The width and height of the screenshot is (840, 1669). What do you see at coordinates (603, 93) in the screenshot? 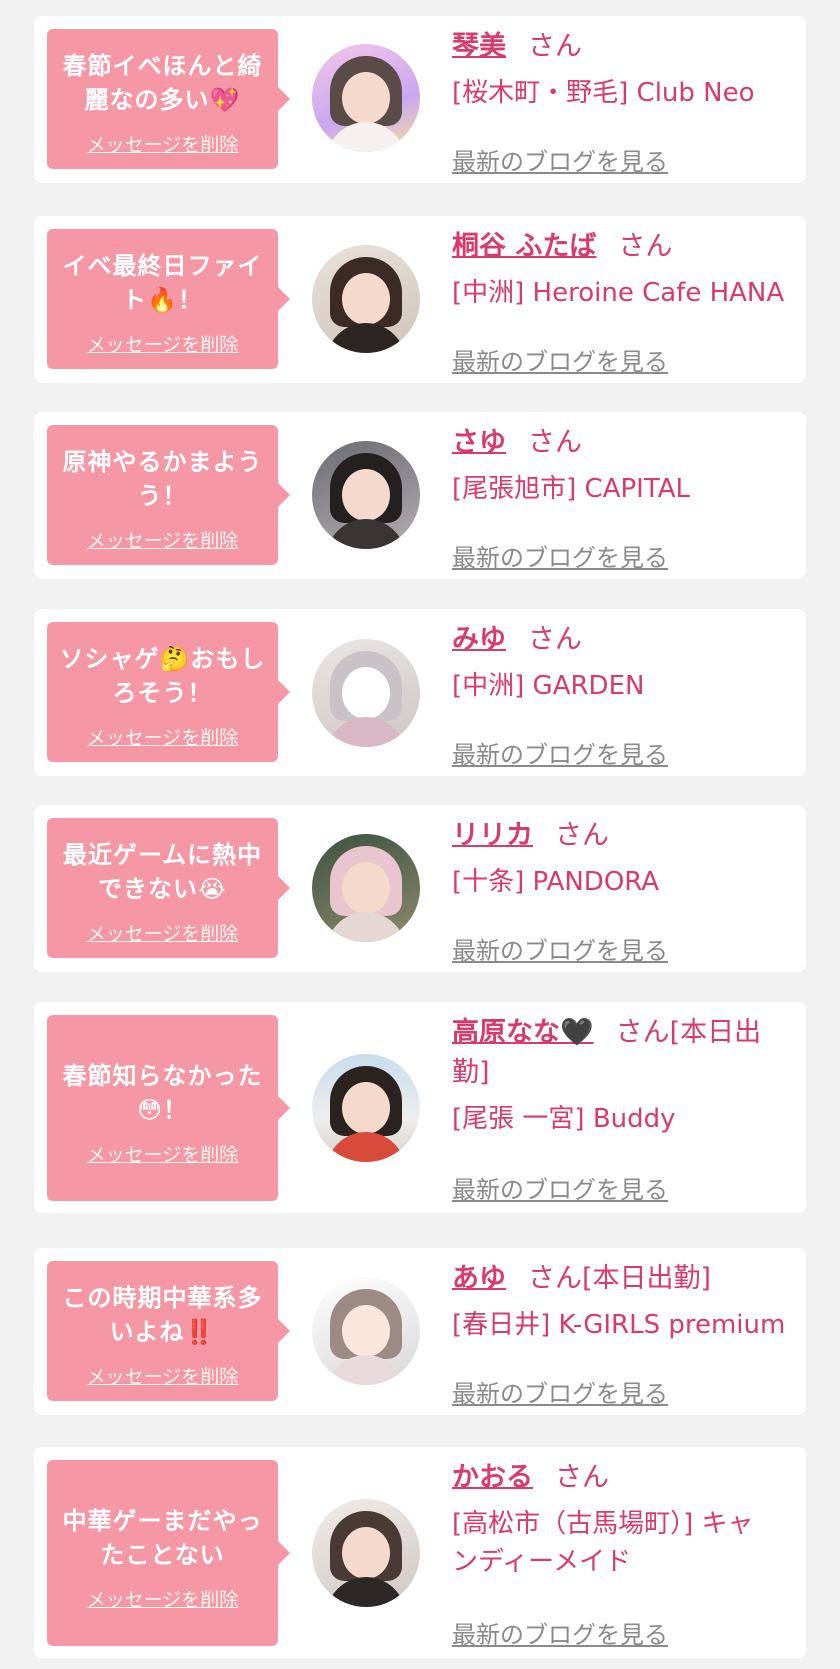
I see `shop-label: [桜木町・野毛] Club Neo` at bounding box center [603, 93].